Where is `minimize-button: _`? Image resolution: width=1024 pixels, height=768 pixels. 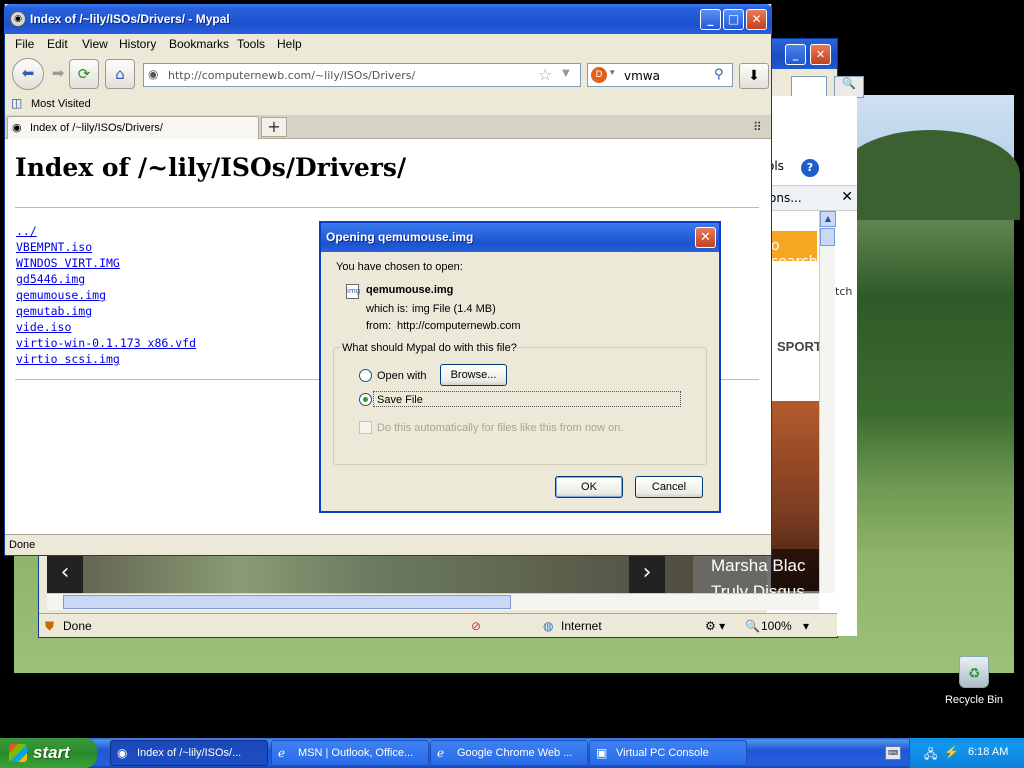 minimize-button: _ is located at coordinates (710, 19).